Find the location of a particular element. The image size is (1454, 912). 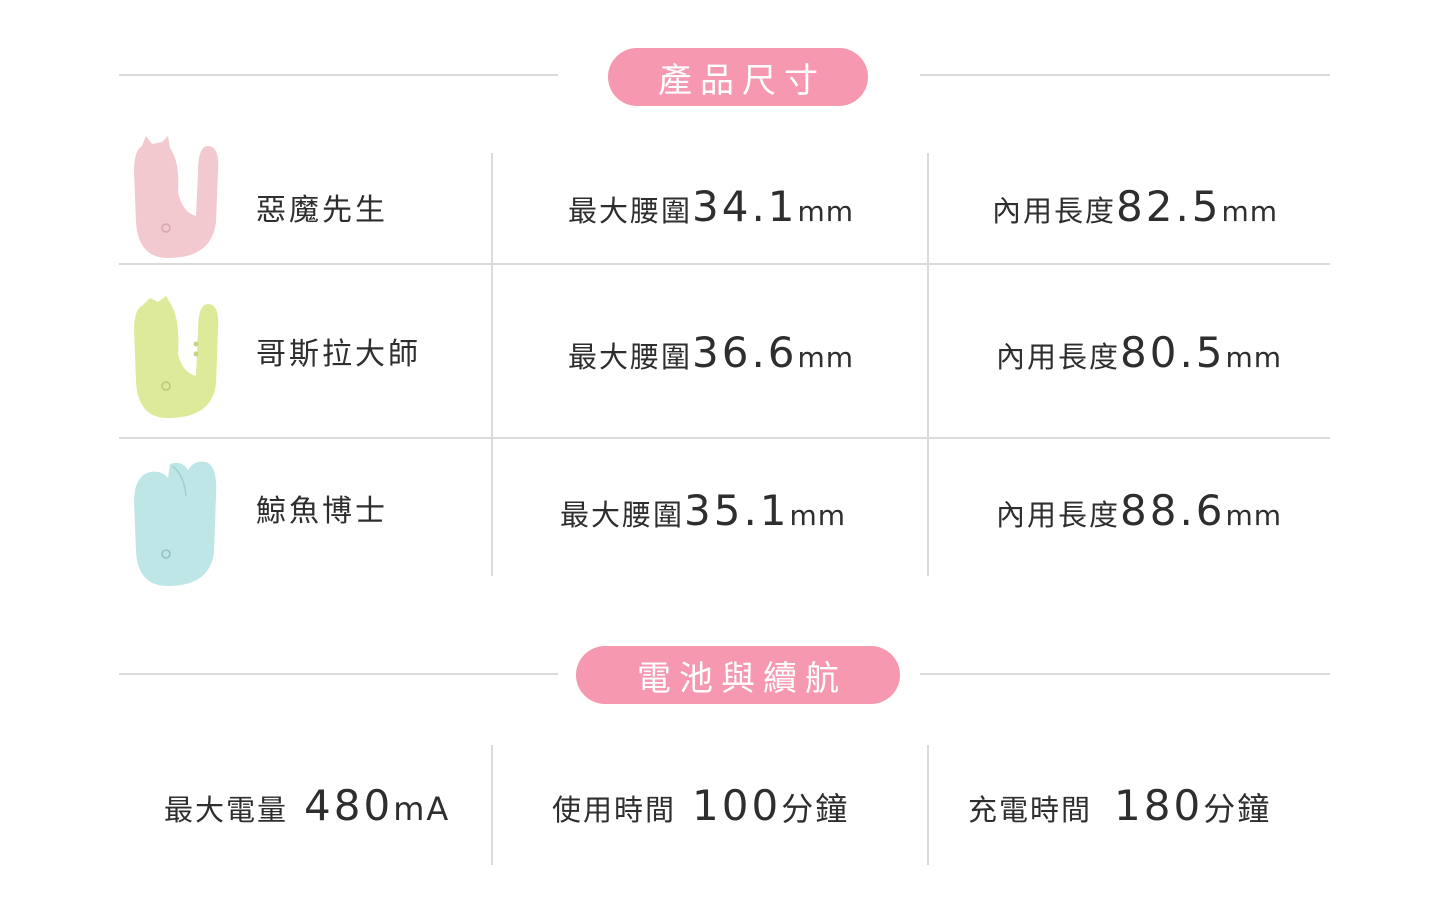

usage-unit: 分鐘 is located at coordinates (815, 809).